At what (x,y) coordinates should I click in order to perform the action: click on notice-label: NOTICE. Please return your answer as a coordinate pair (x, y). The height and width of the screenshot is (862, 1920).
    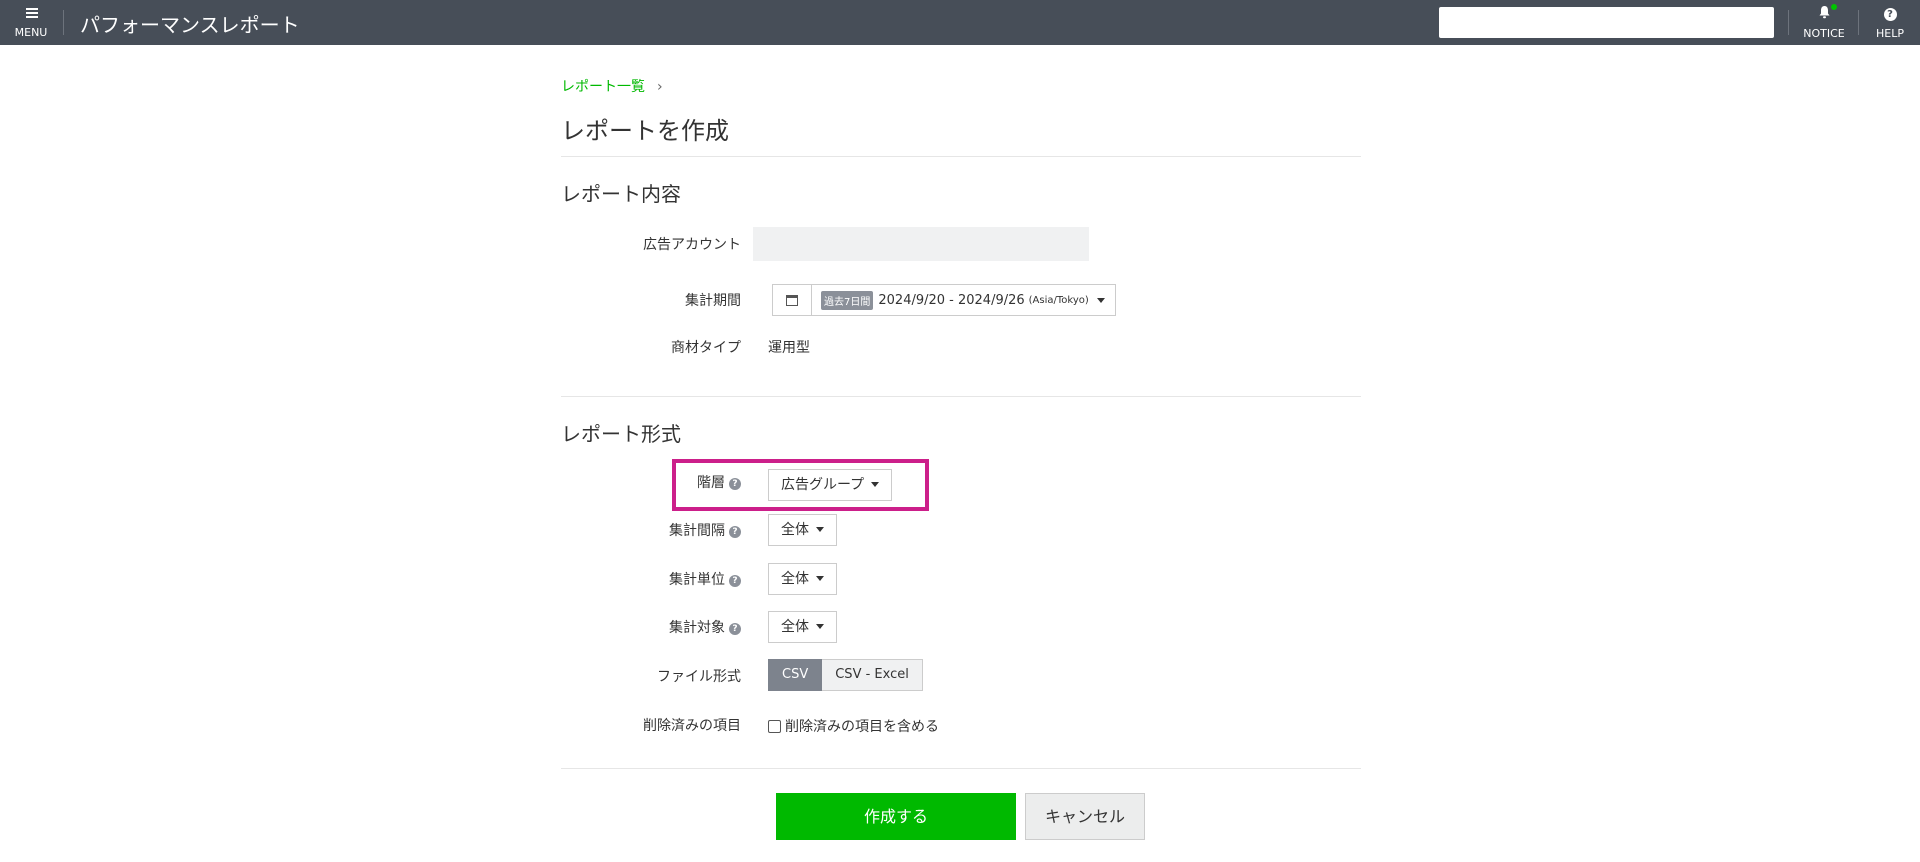
    Looking at the image, I should click on (1824, 33).